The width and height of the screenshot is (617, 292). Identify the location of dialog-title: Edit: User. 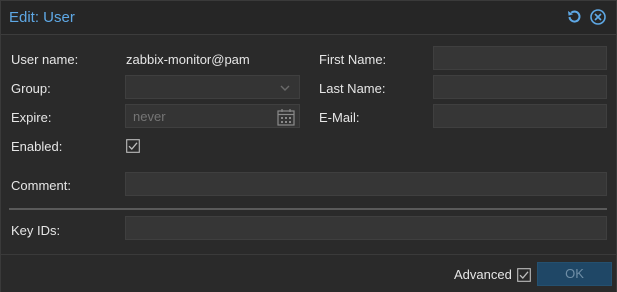
(42, 17).